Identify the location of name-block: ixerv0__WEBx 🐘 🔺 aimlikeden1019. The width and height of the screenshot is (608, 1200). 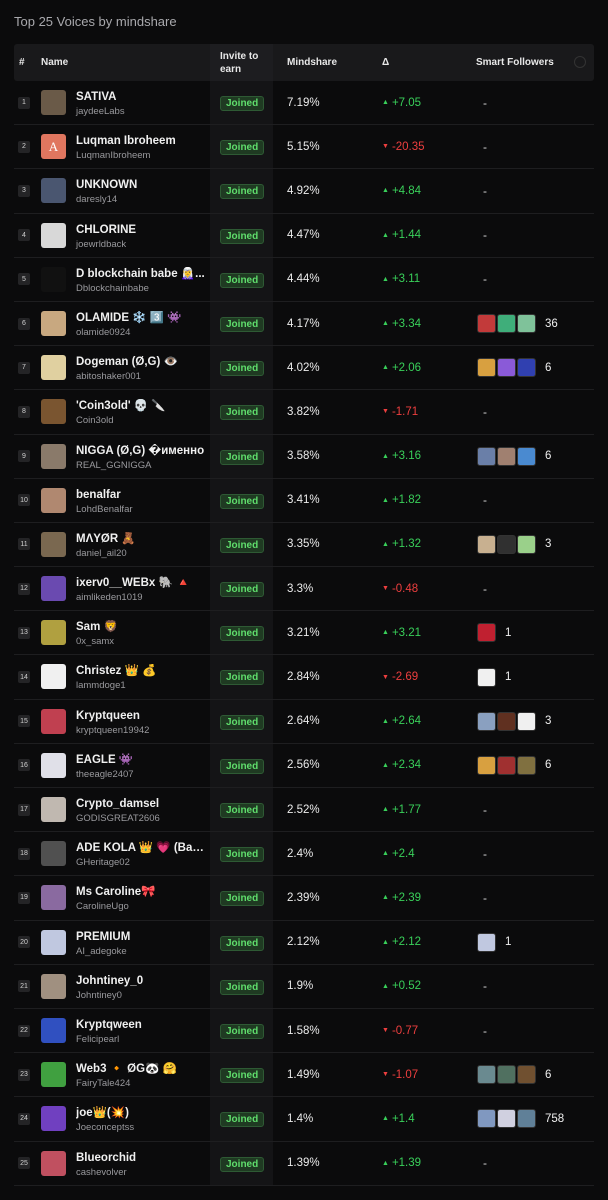
(142, 590).